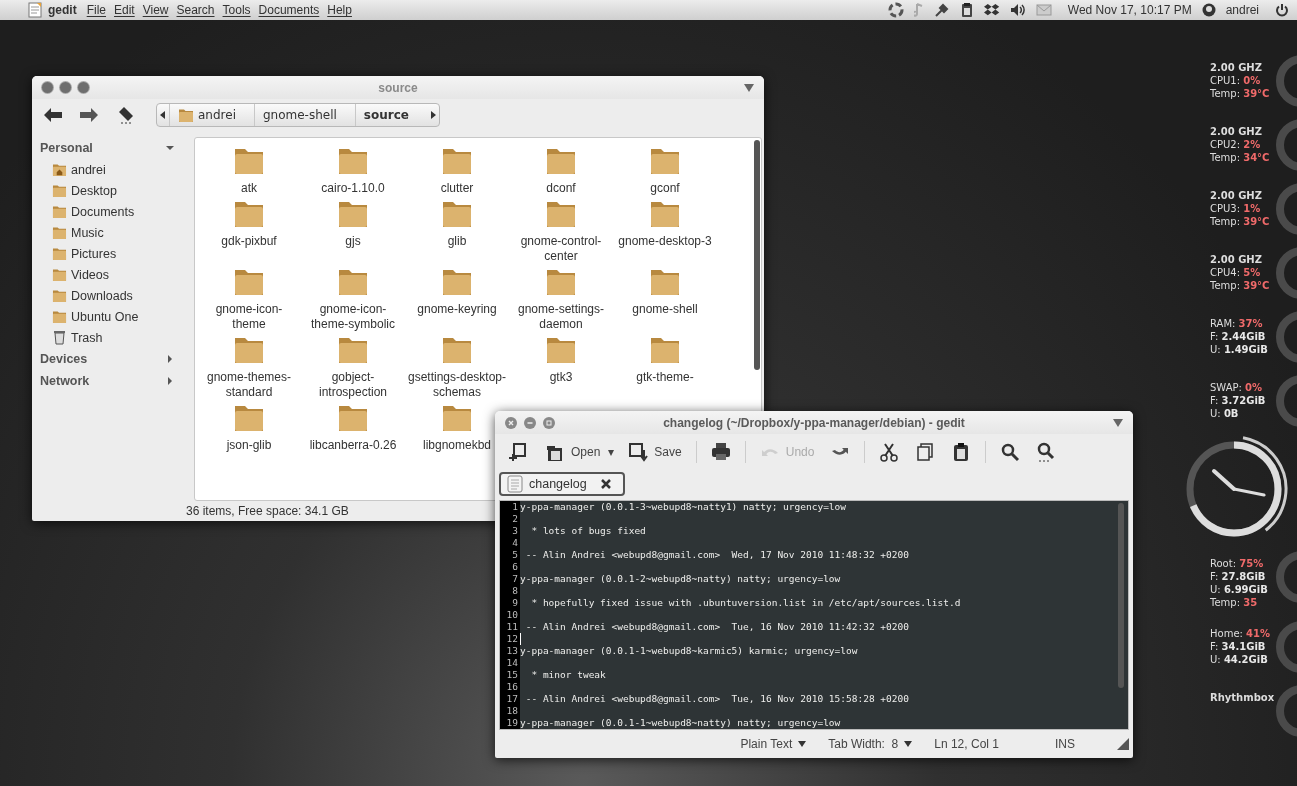 This screenshot has width=1297, height=786. Describe the element at coordinates (665, 188) in the screenshot. I see `folder-name: gconf` at that location.